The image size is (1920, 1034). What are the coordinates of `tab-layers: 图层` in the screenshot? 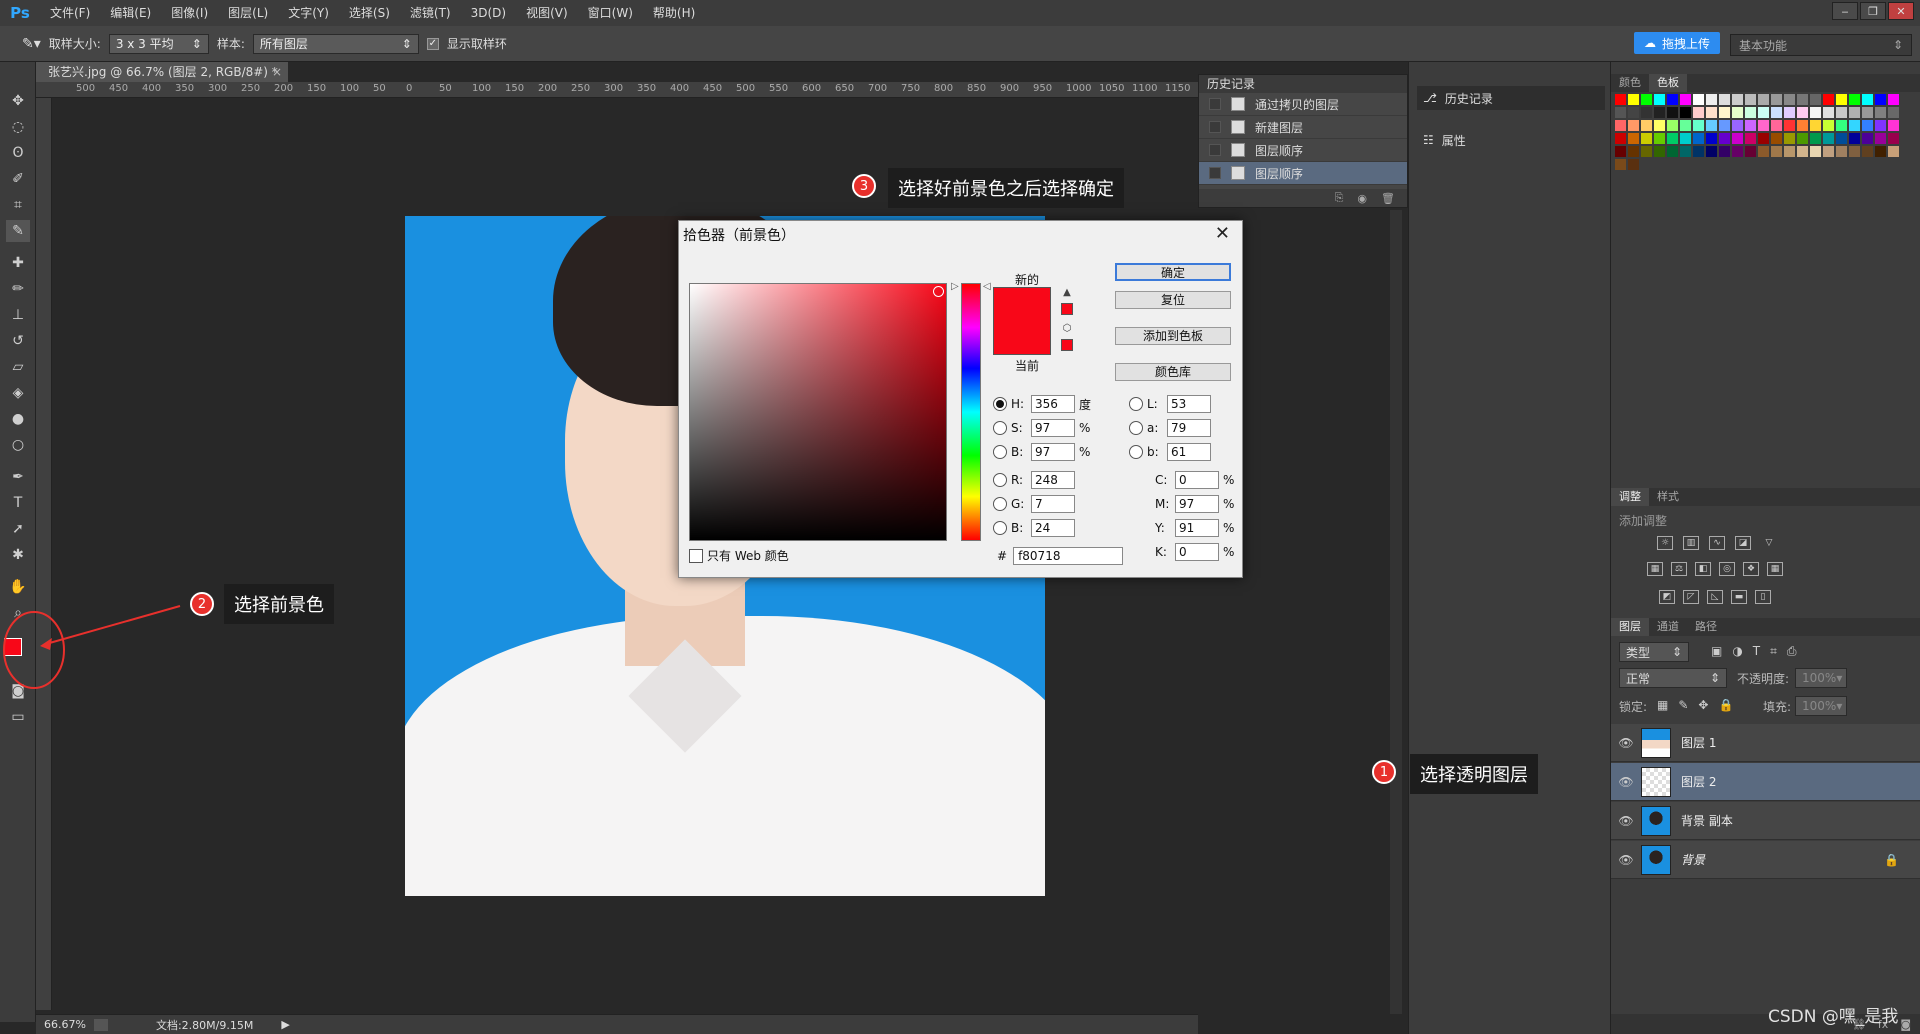 It's located at (1630, 627).